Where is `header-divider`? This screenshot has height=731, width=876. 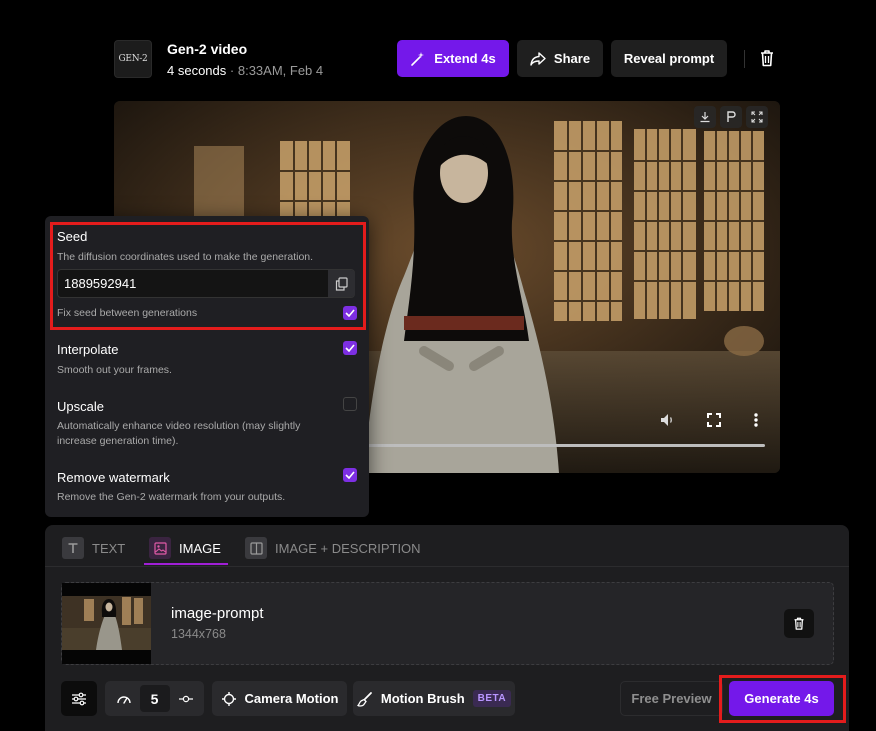 header-divider is located at coordinates (744, 59).